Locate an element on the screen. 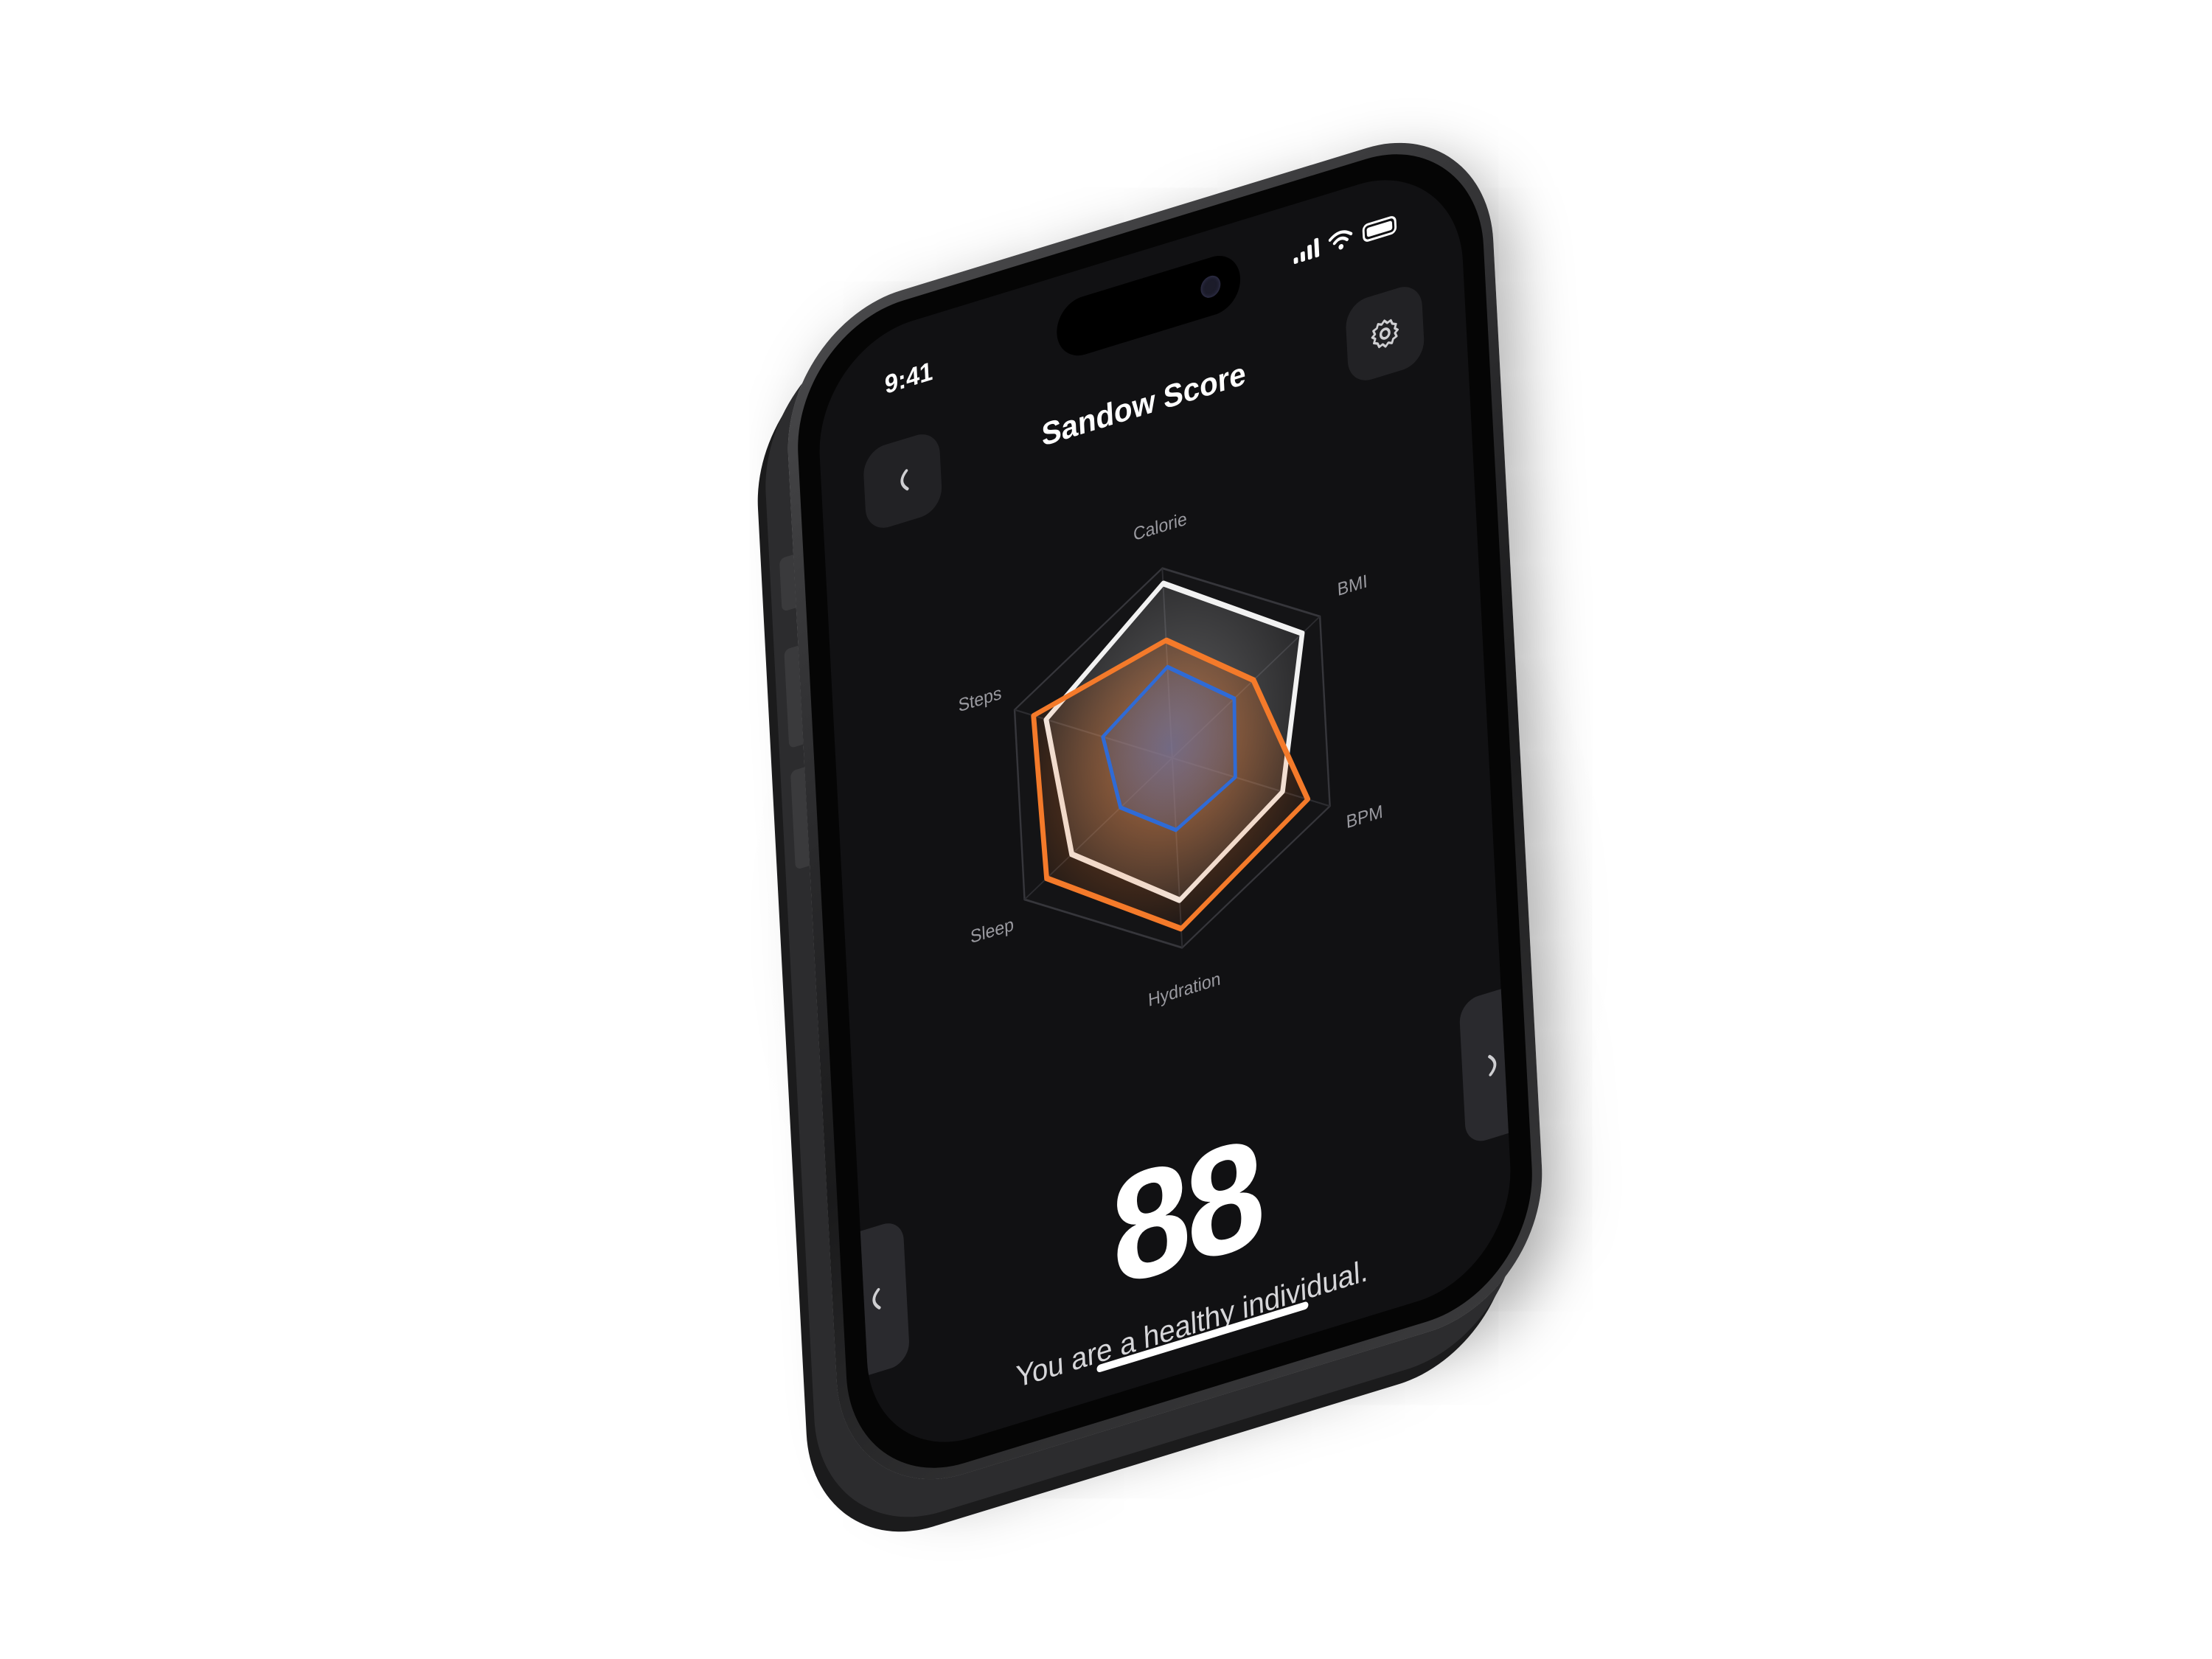  legend-label: STRENGTH is located at coordinates (1008, 1444).